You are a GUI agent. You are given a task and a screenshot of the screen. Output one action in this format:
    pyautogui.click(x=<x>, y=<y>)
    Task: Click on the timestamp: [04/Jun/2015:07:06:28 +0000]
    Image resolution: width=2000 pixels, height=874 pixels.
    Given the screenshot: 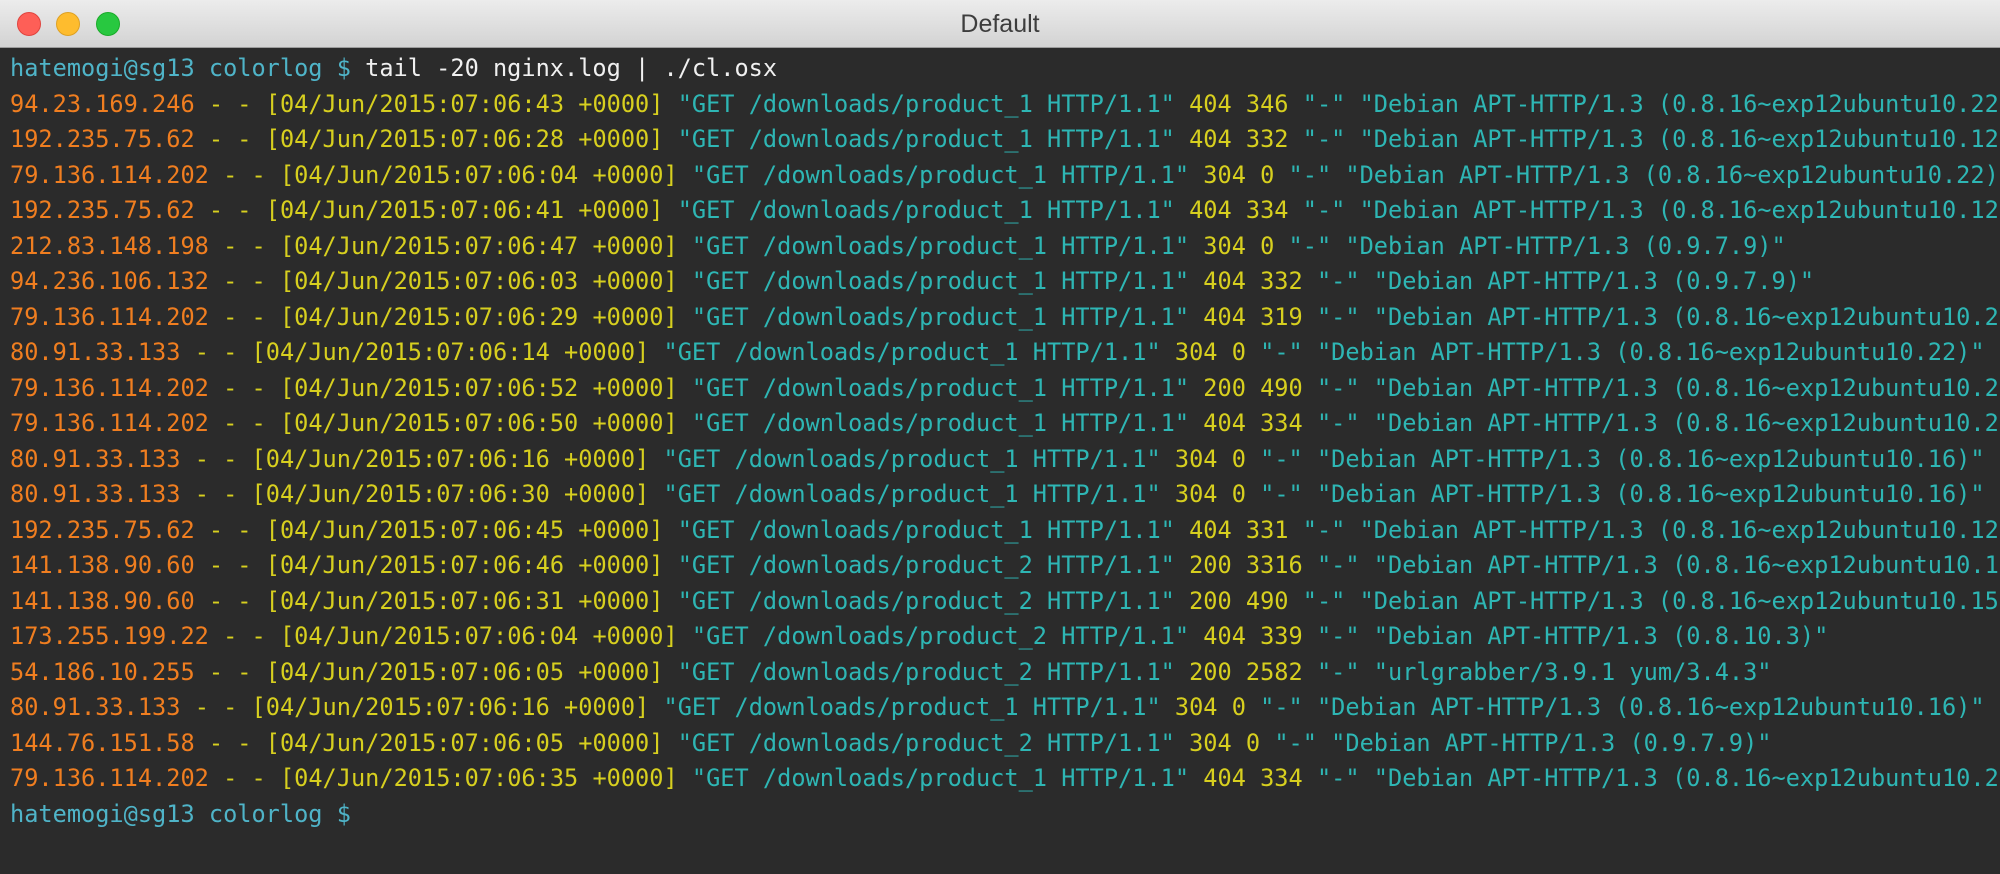 What is the action you would take?
    pyautogui.click(x=464, y=139)
    